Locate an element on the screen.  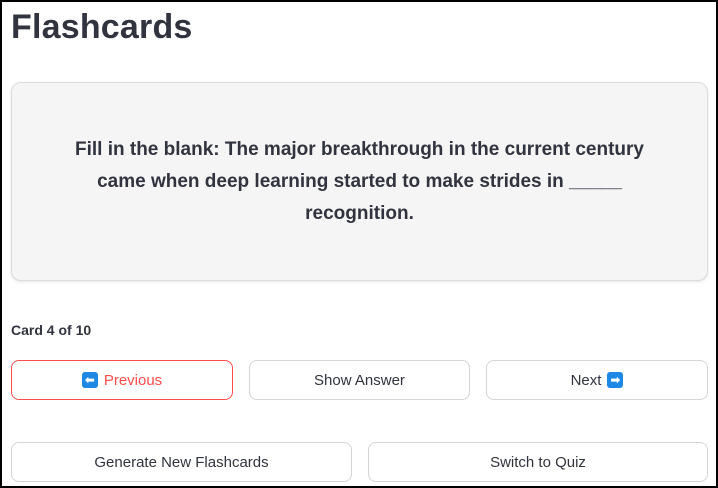
next-button: Next ➡ is located at coordinates (597, 380).